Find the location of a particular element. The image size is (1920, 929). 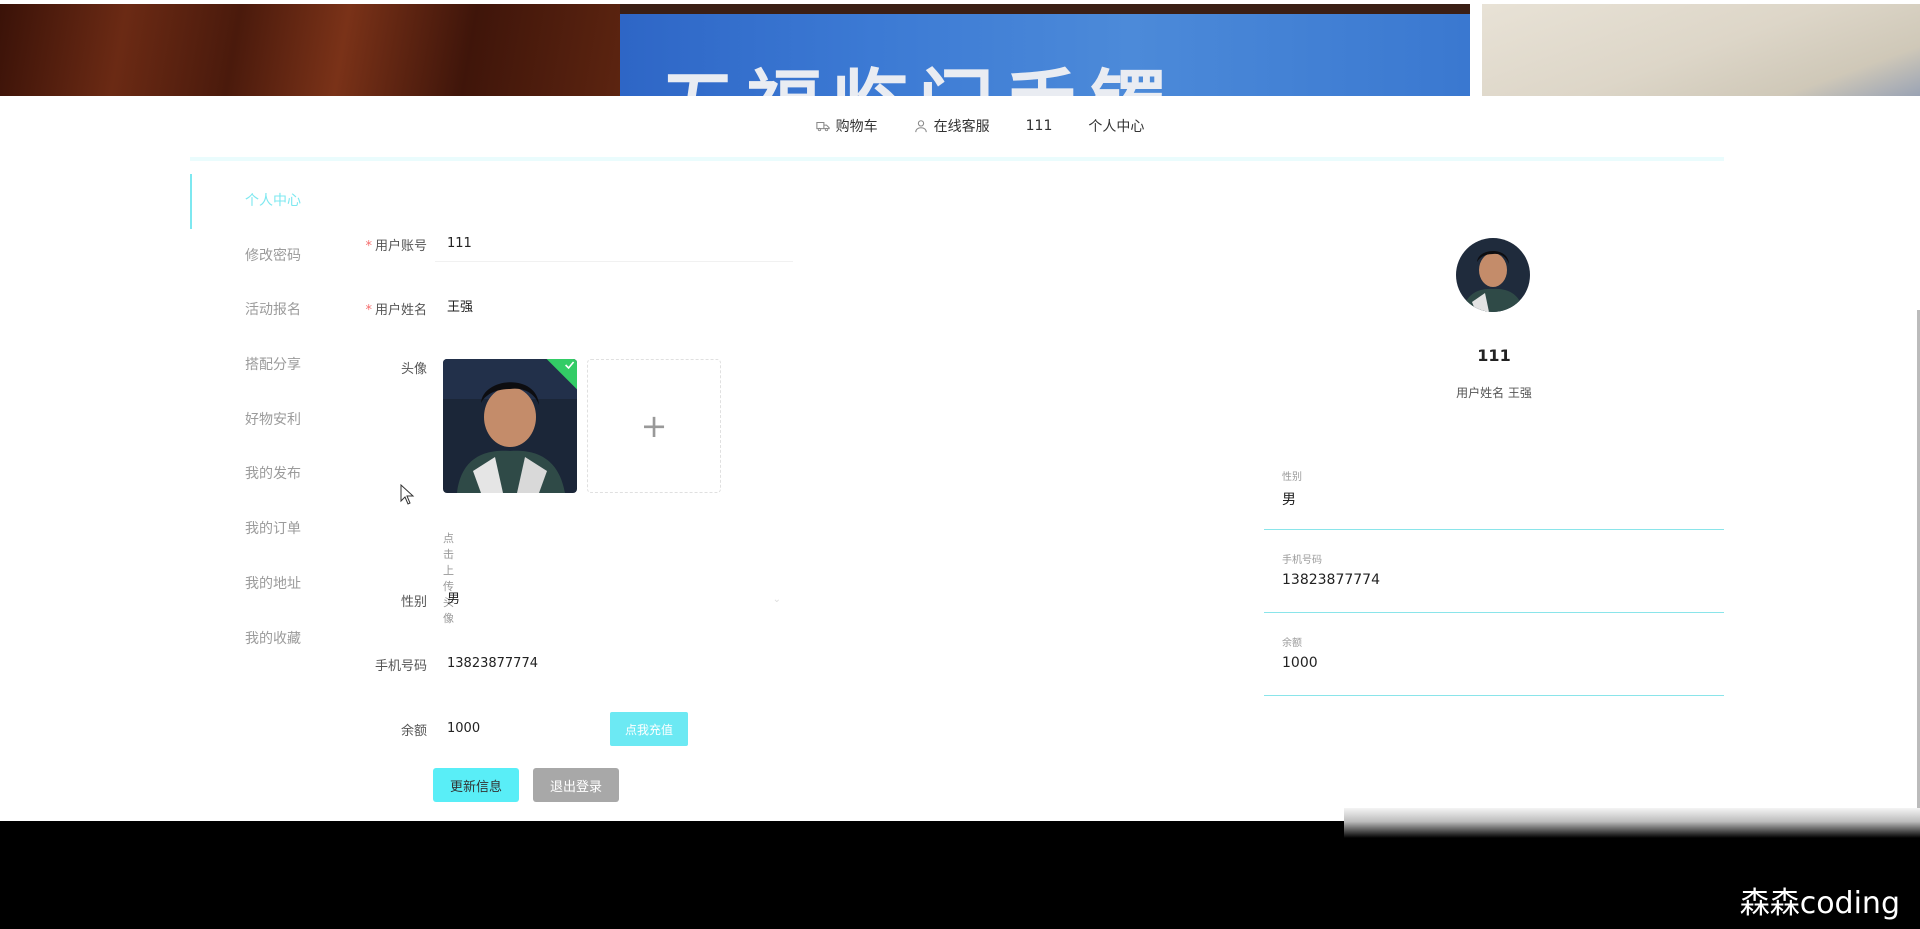

sidebar-item-my-address: 我的地址 is located at coordinates (255, 584).